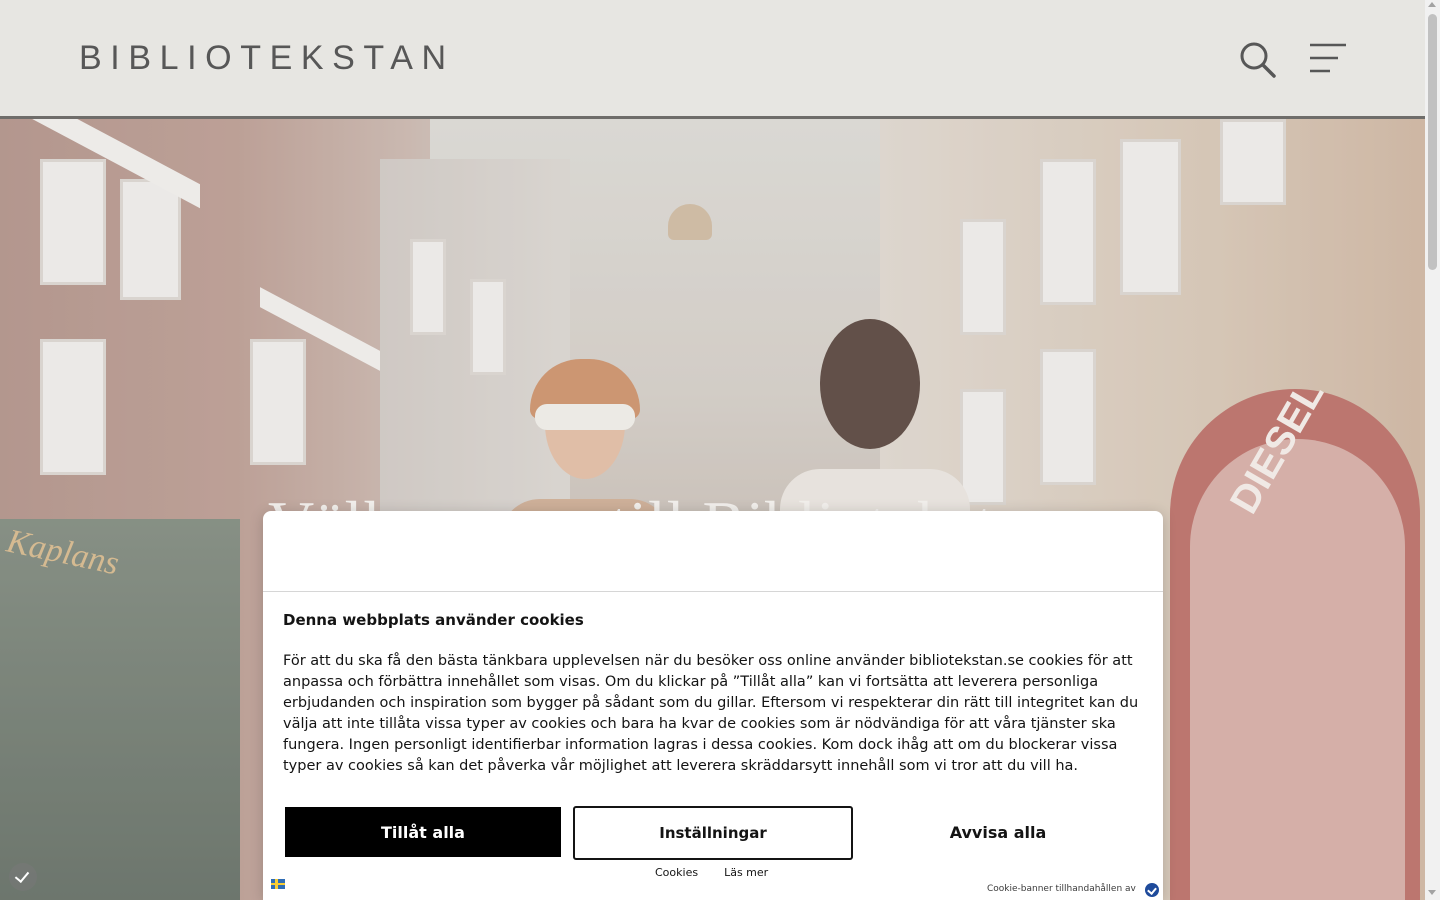 This screenshot has width=1440, height=900. I want to click on menu-button, so click(1328, 59).